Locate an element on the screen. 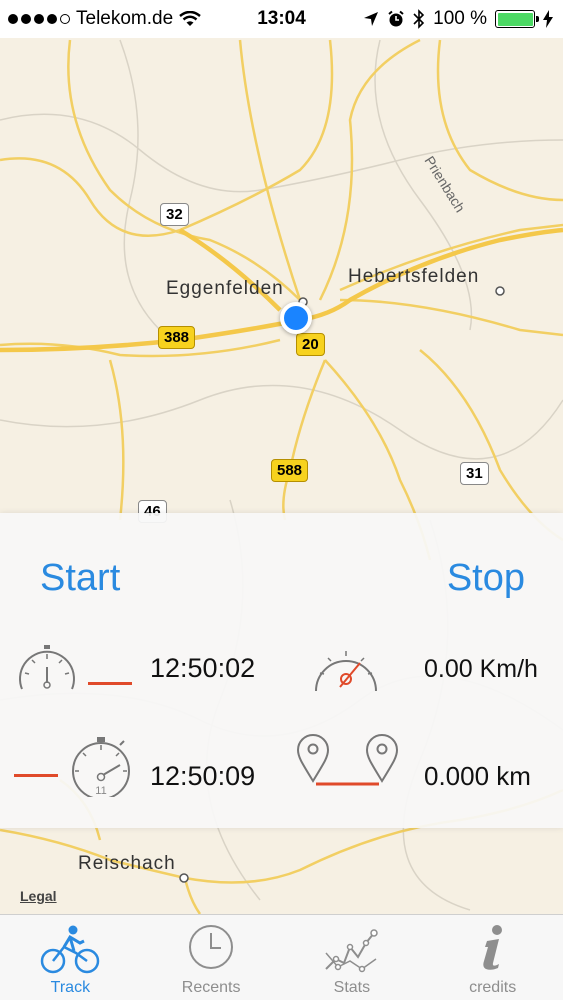  current-time: 12:50:09 is located at coordinates (203, 776).